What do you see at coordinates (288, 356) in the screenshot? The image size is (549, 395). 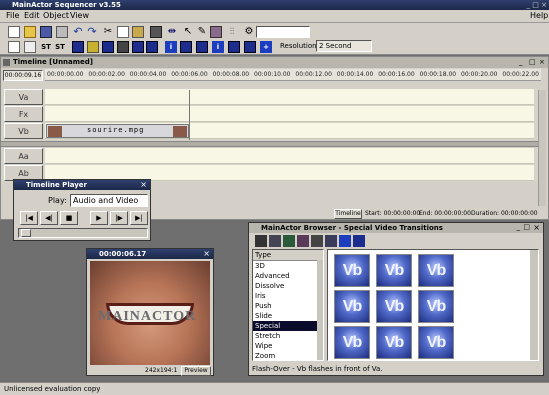 I see `type-list-item: Zoom` at bounding box center [288, 356].